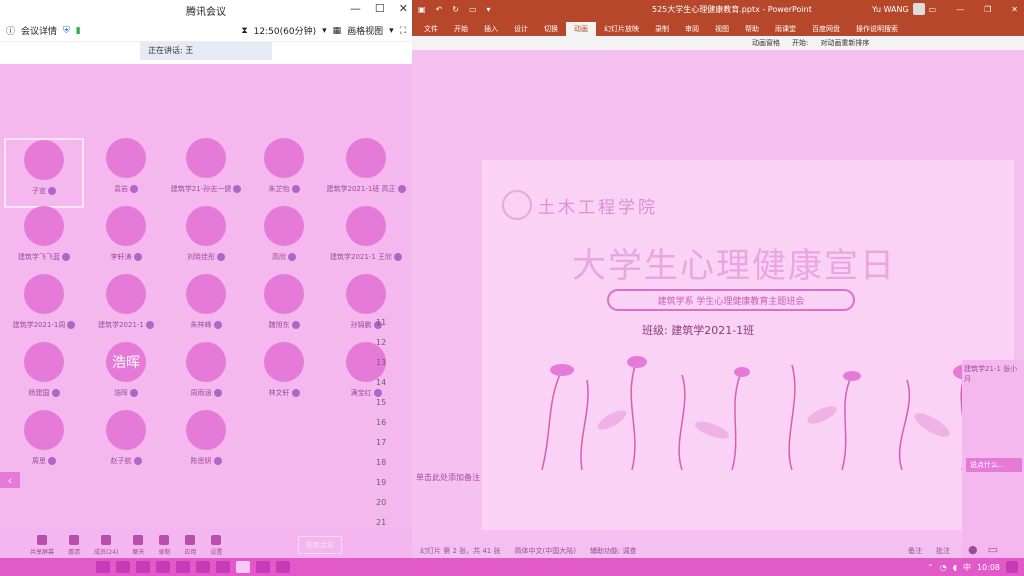  Describe the element at coordinates (381, 362) in the screenshot. I see `slide-thumbnail-number: 13` at that location.